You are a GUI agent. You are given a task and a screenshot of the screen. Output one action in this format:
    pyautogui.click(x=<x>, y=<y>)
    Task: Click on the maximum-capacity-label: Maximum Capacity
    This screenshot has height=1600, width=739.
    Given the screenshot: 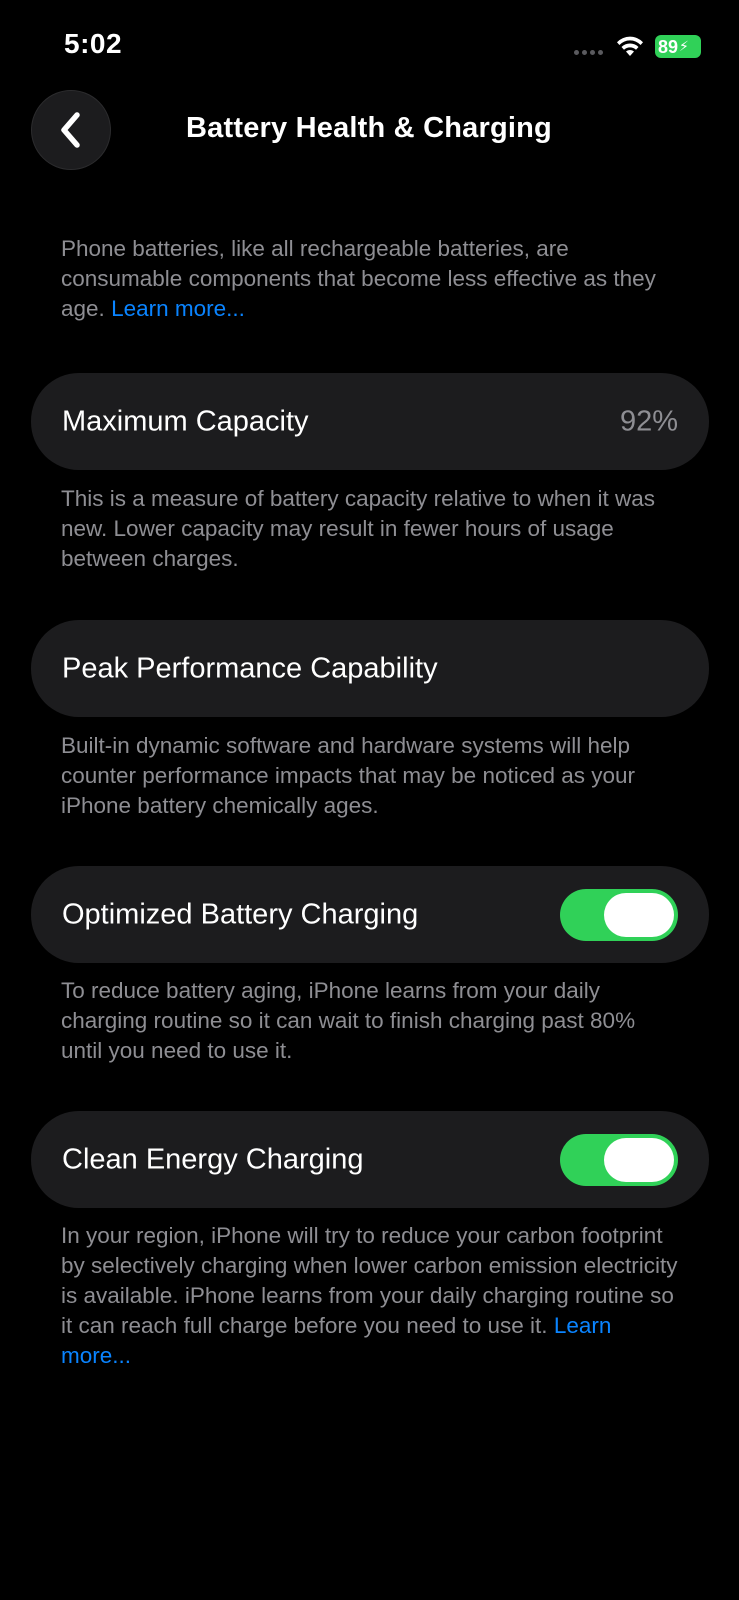 What is the action you would take?
    pyautogui.click(x=185, y=421)
    